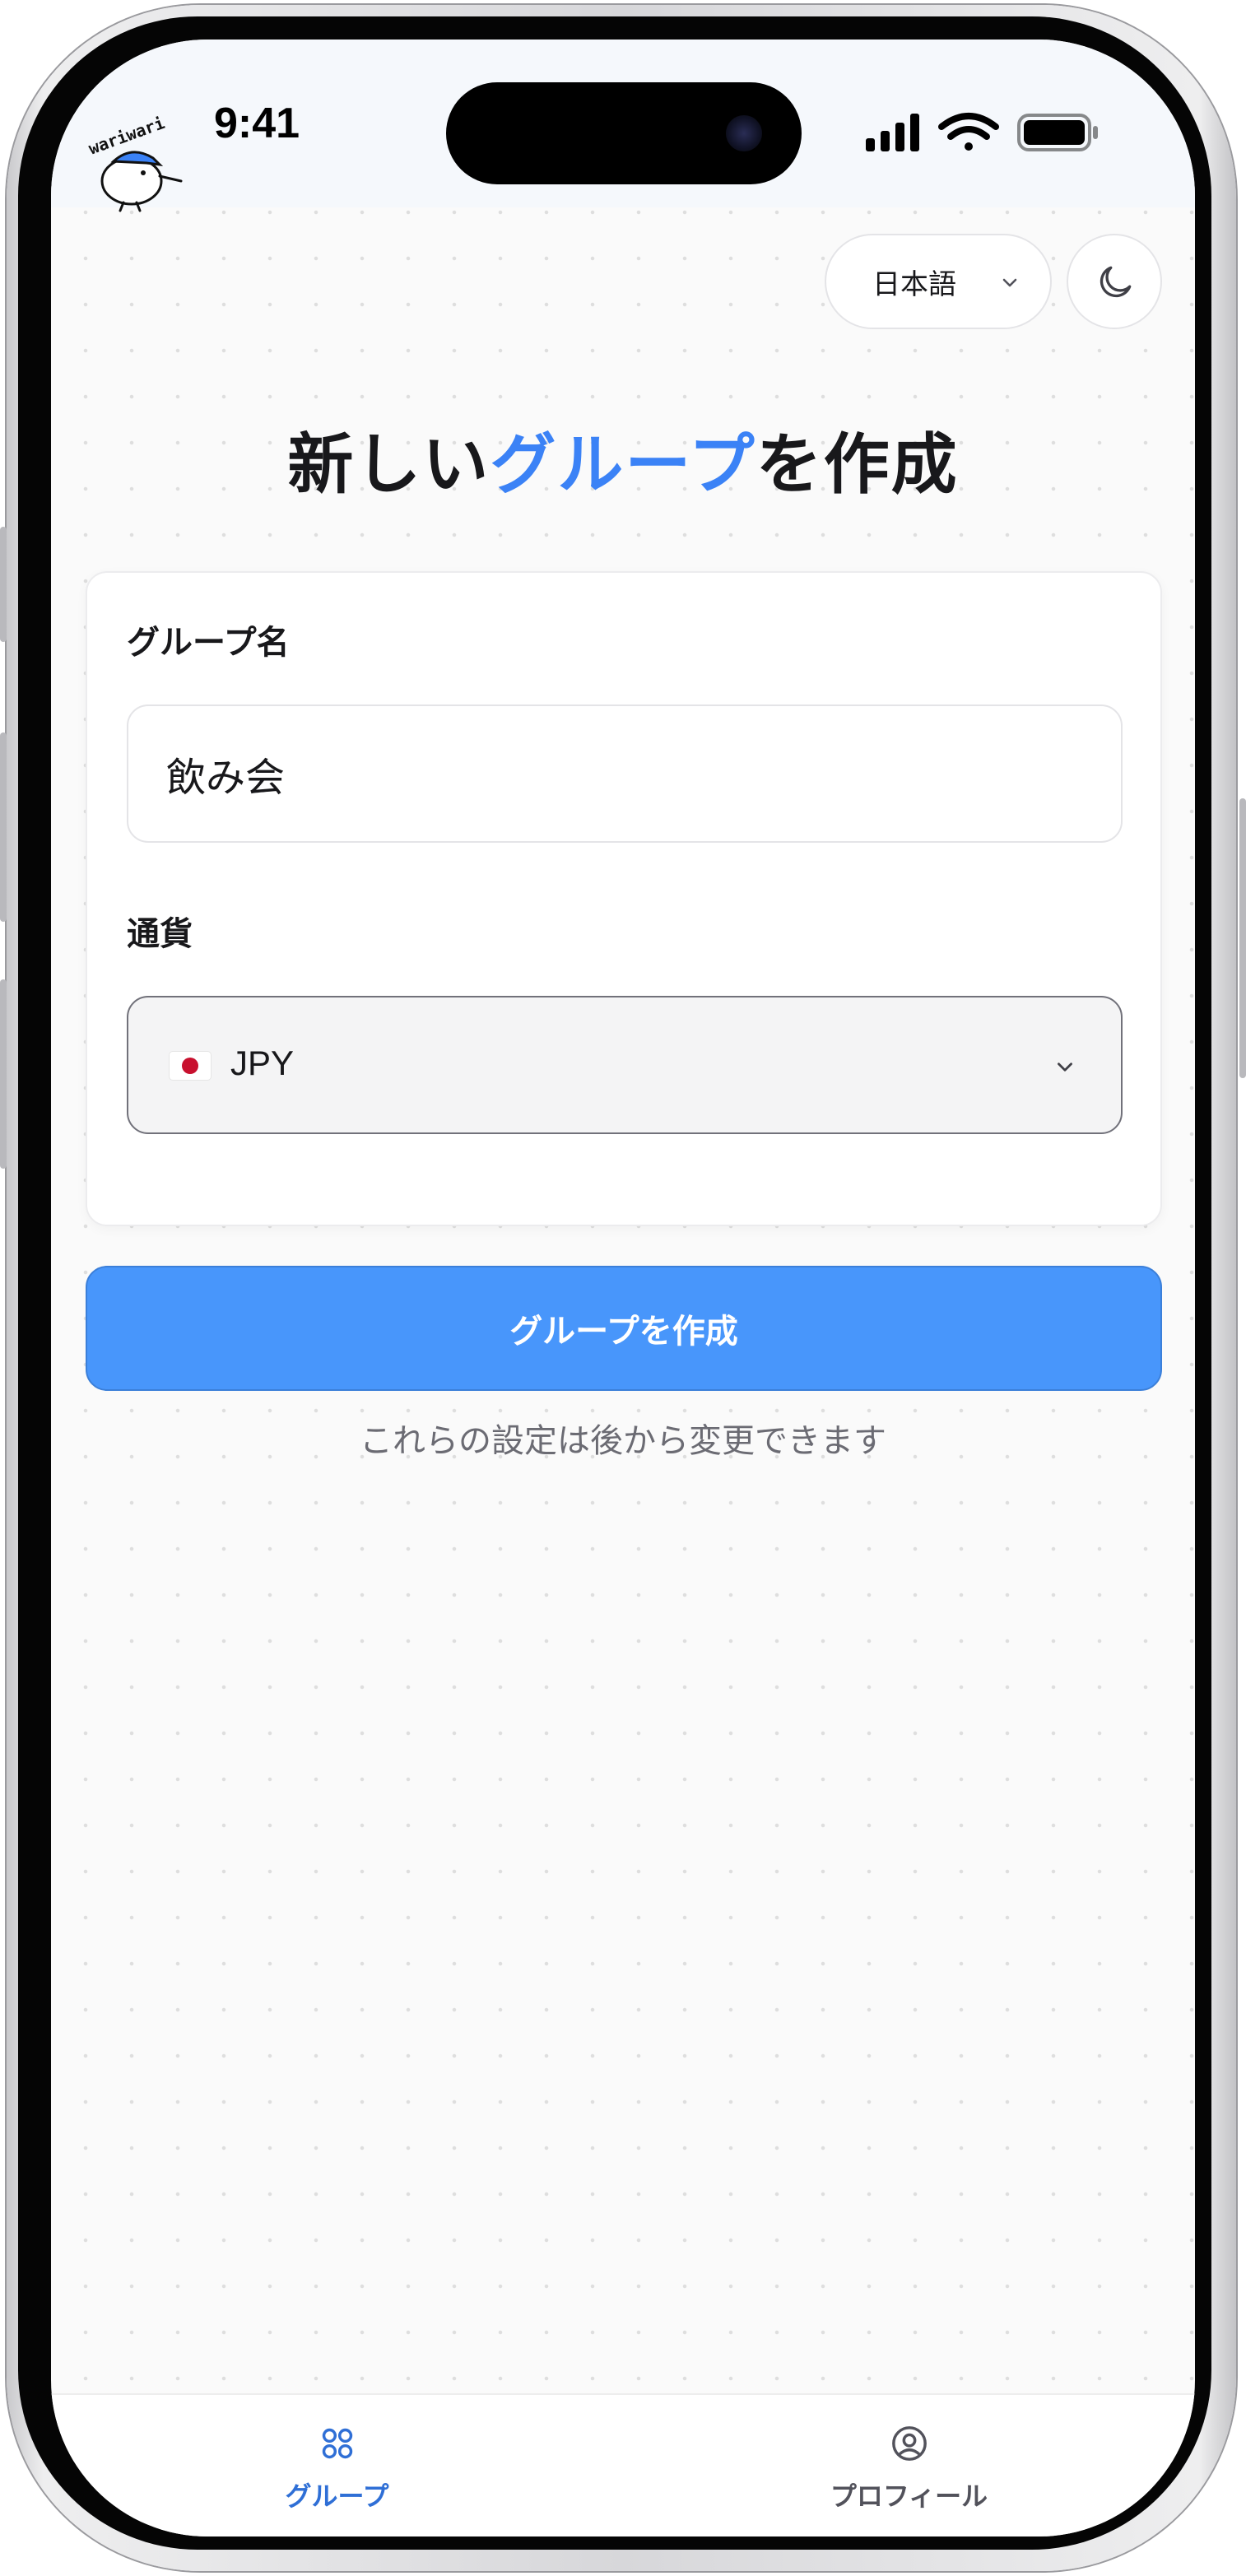 This screenshot has width=1246, height=2576. Describe the element at coordinates (256, 123) in the screenshot. I see `status-time: 9:41` at that location.